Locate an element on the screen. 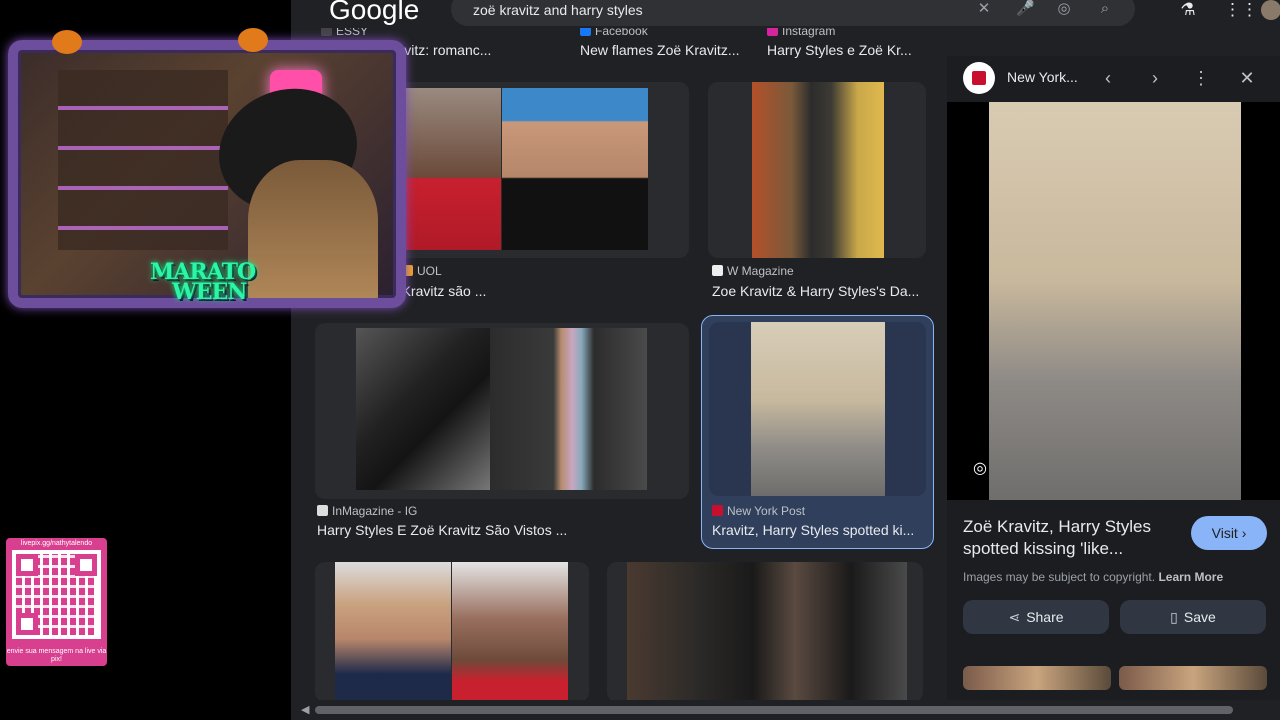 This screenshot has width=1280, height=720. maratoween-logo: MARATO WEEN is located at coordinates (203, 282).